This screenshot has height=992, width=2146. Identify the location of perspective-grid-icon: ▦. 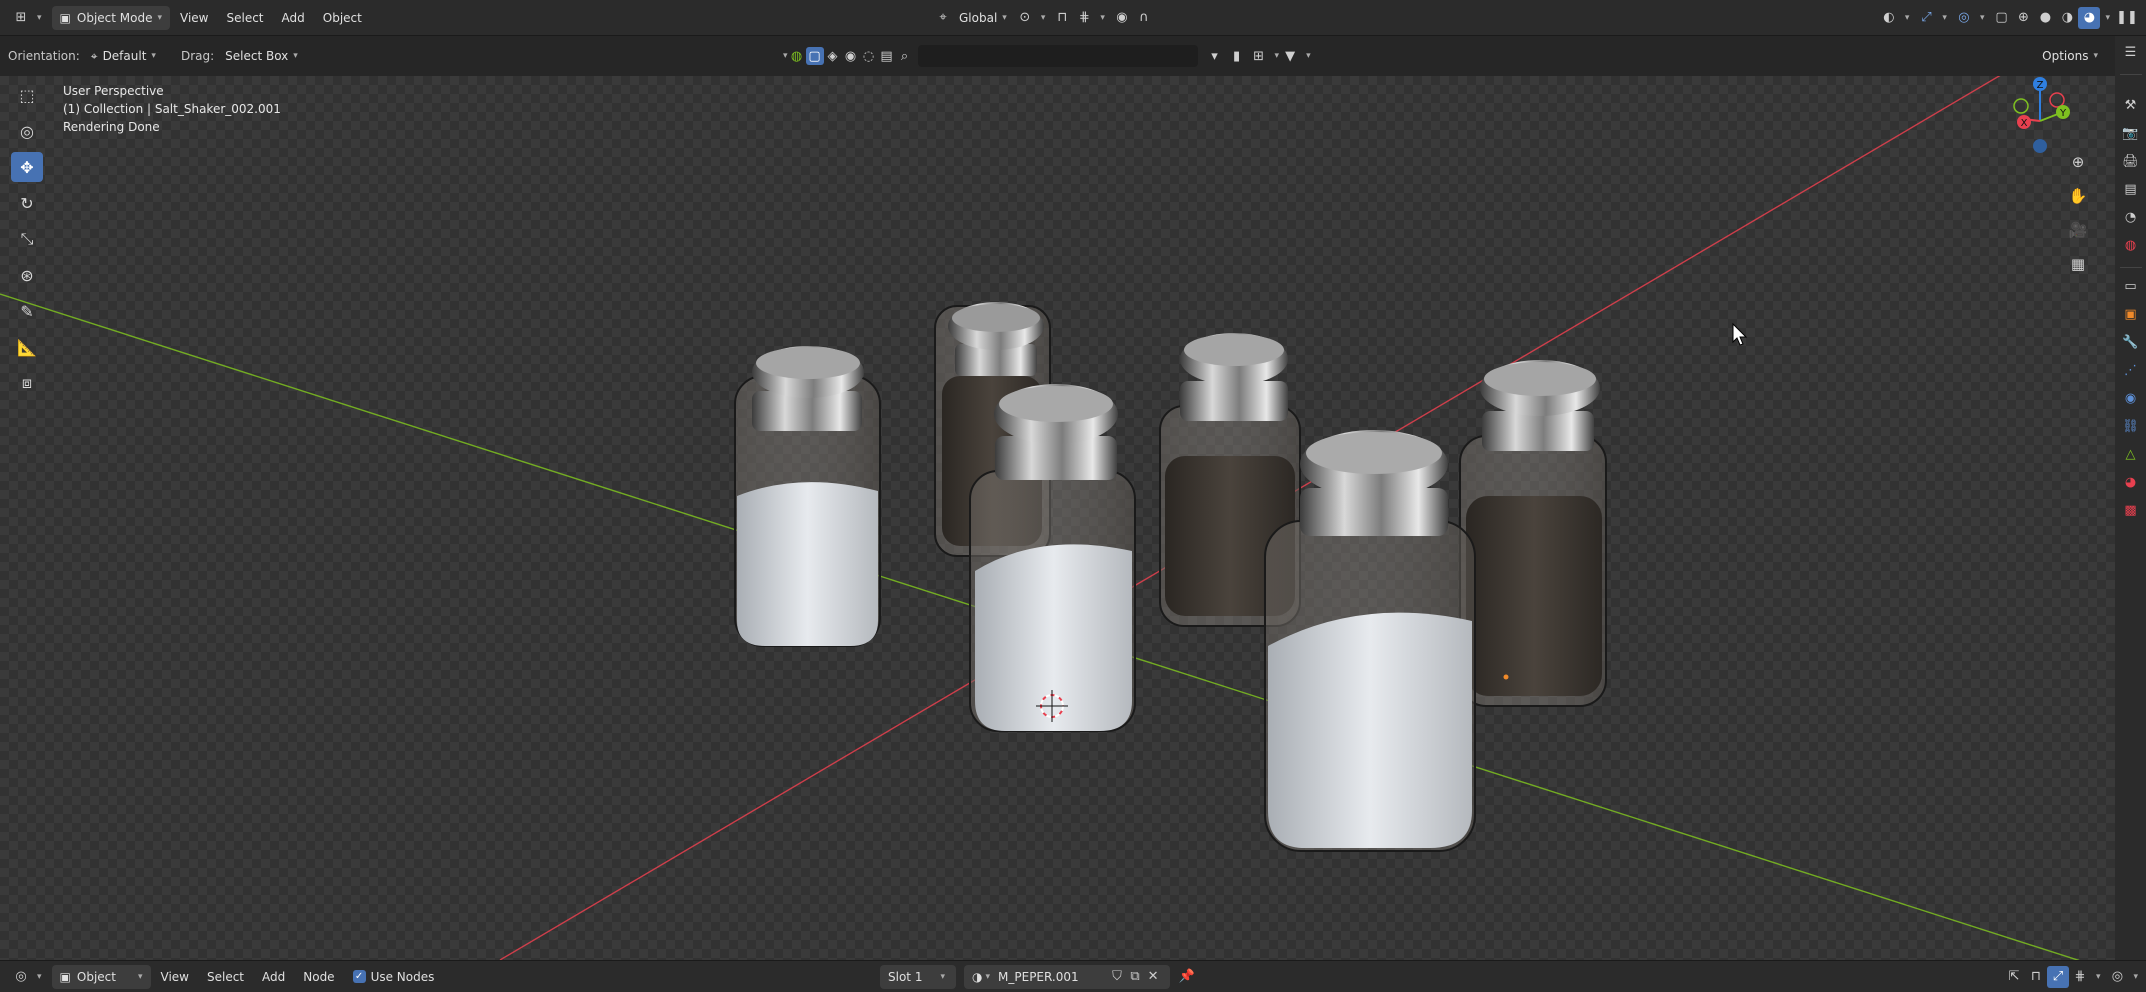
(2078, 264).